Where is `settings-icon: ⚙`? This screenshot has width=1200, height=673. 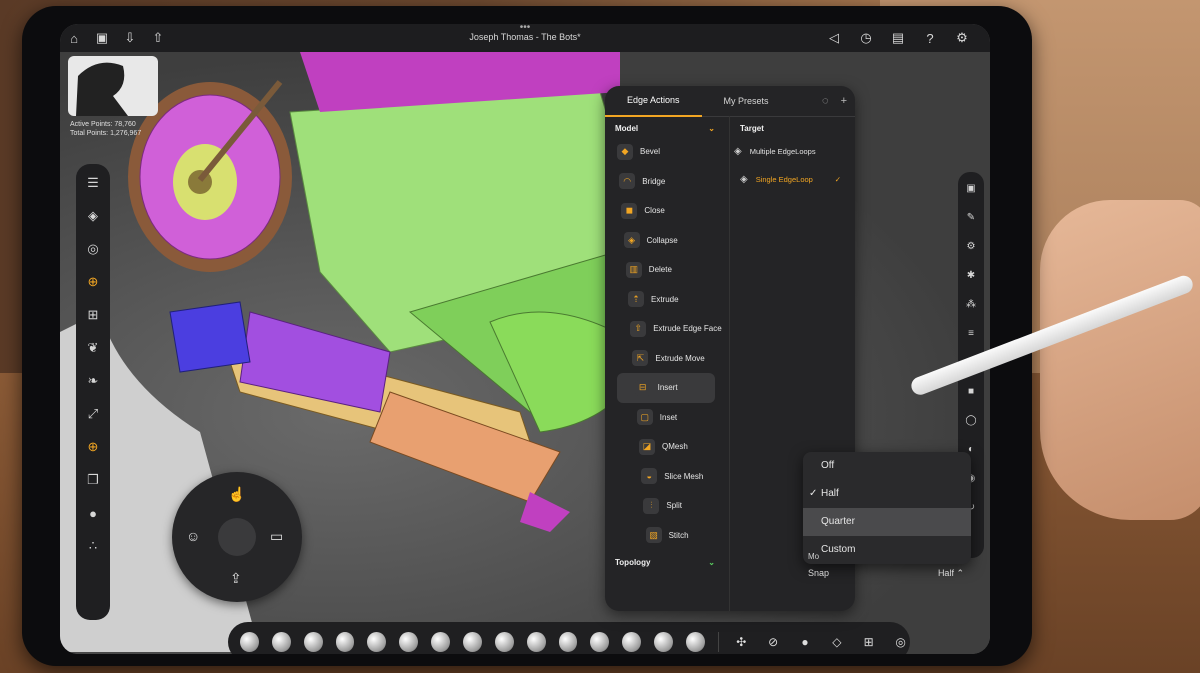 settings-icon: ⚙ is located at coordinates (962, 38).